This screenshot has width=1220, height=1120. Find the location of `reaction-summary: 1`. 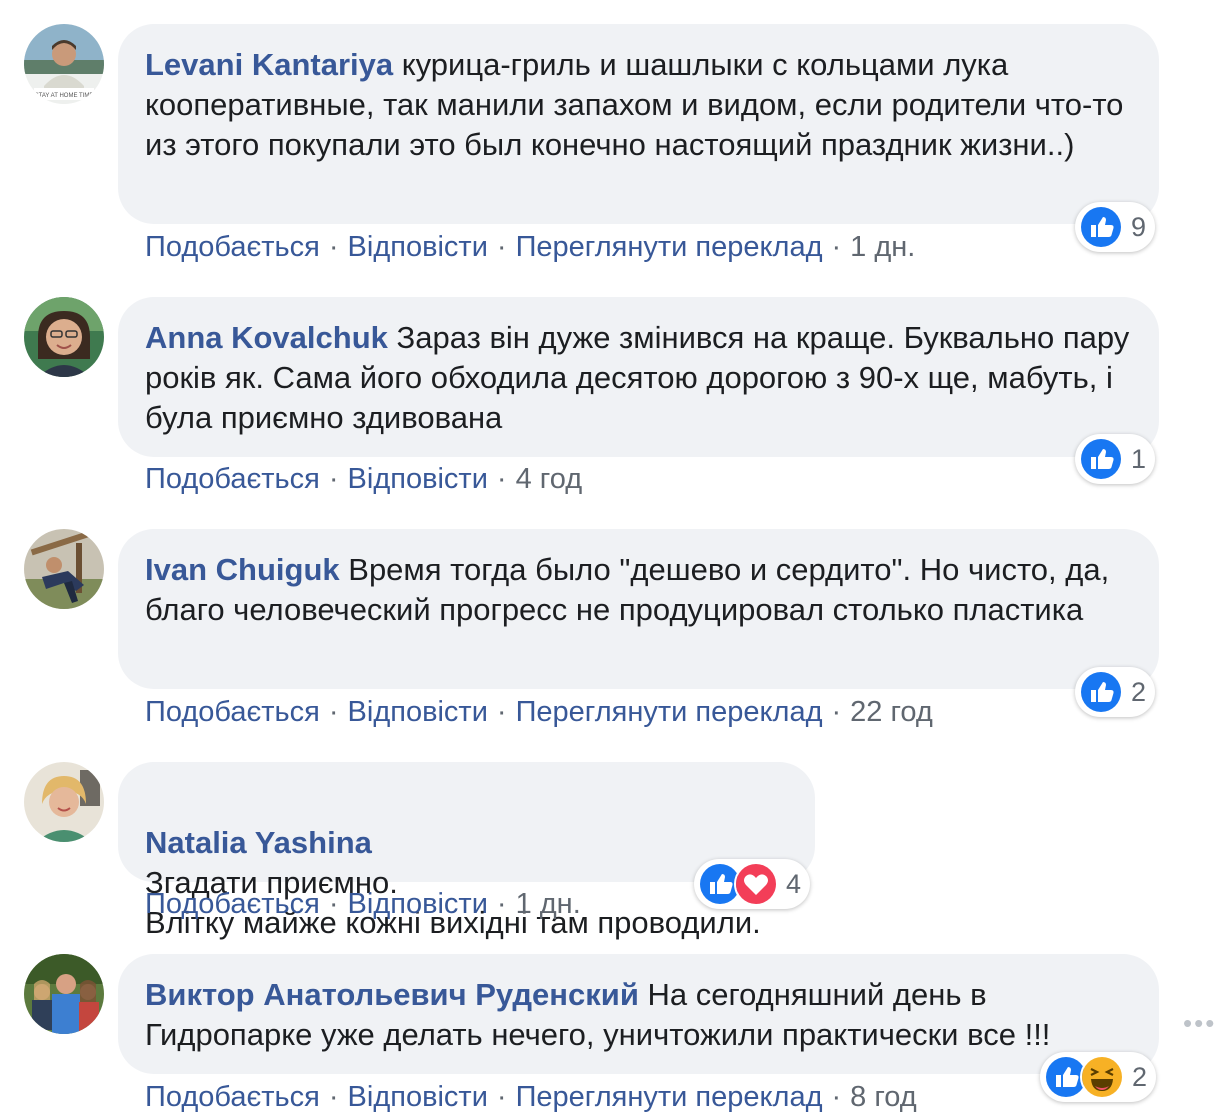

reaction-summary: 1 is located at coordinates (1115, 459).